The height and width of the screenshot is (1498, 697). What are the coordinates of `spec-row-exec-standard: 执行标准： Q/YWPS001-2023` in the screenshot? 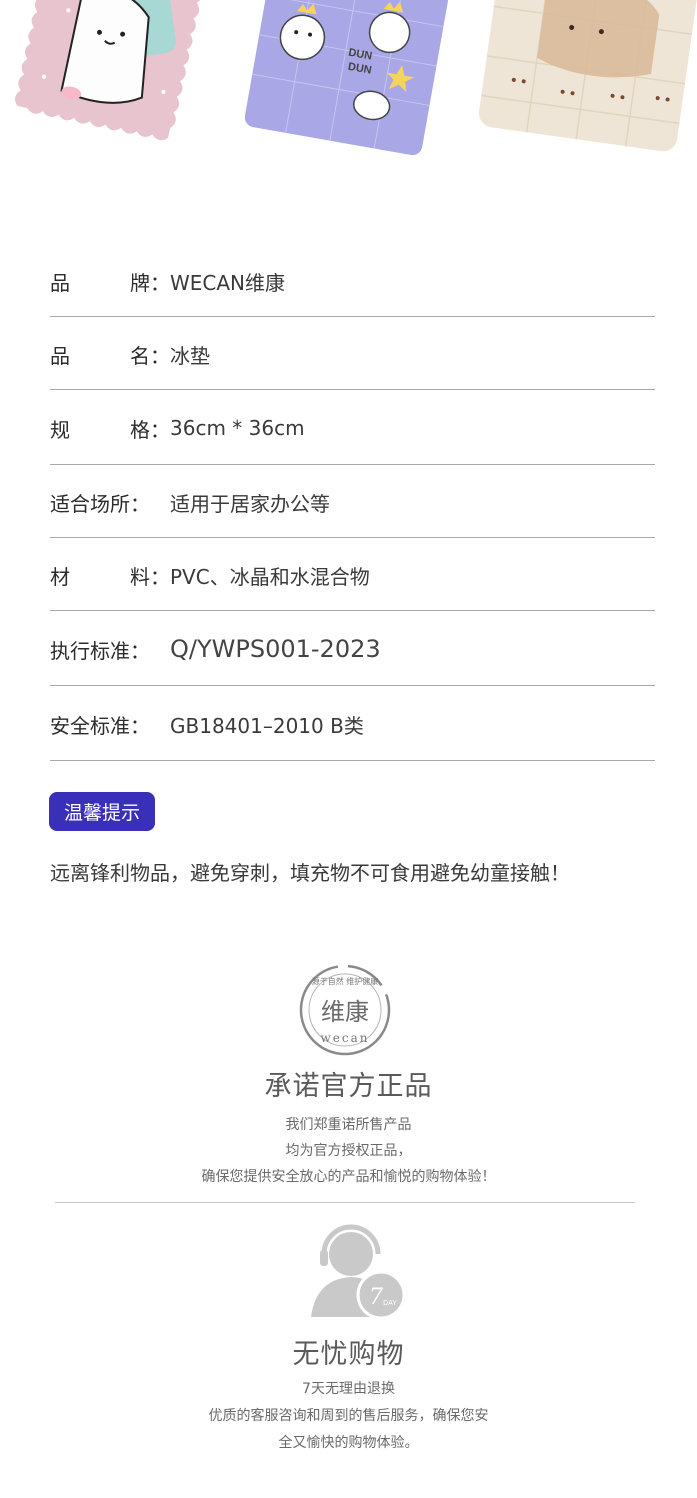 It's located at (352, 648).